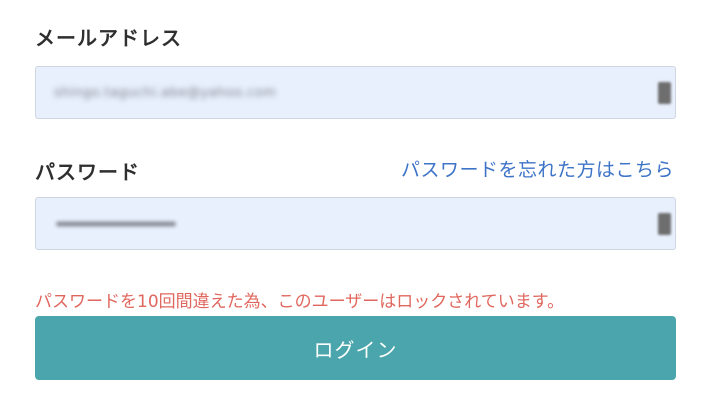 The image size is (720, 415). I want to click on error-message: パスワードを10回間違えた為、このユーザーはロックされています。, so click(300, 302).